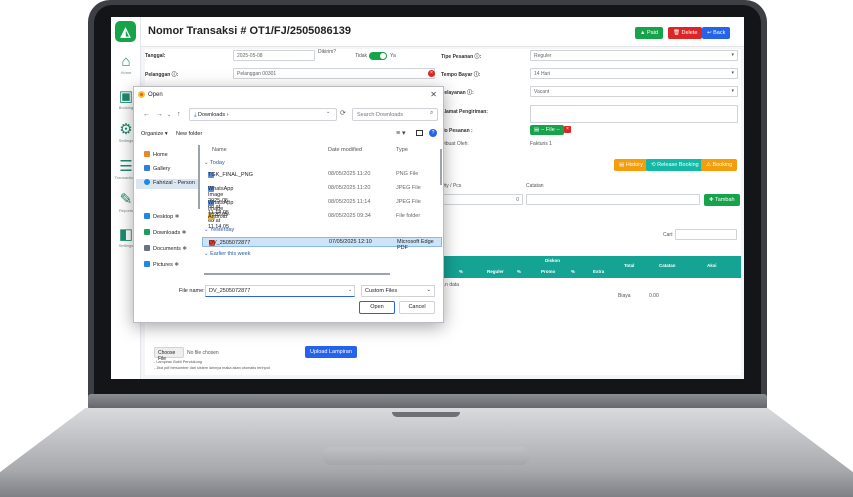 This screenshot has height=497, width=853. What do you see at coordinates (141, 94) in the screenshot?
I see `browser-icon` at bounding box center [141, 94].